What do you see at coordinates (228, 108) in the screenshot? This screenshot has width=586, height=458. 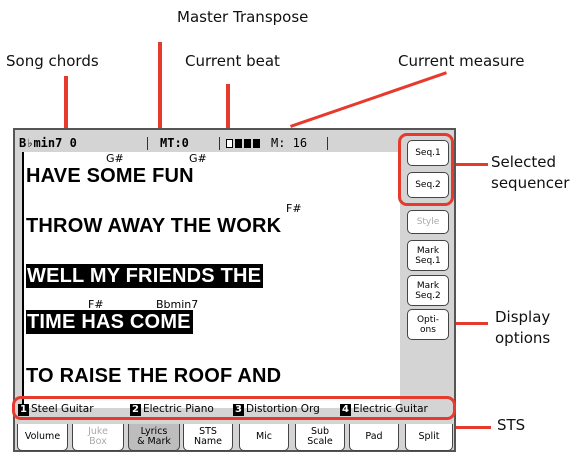 I see `current-beat-pointer` at bounding box center [228, 108].